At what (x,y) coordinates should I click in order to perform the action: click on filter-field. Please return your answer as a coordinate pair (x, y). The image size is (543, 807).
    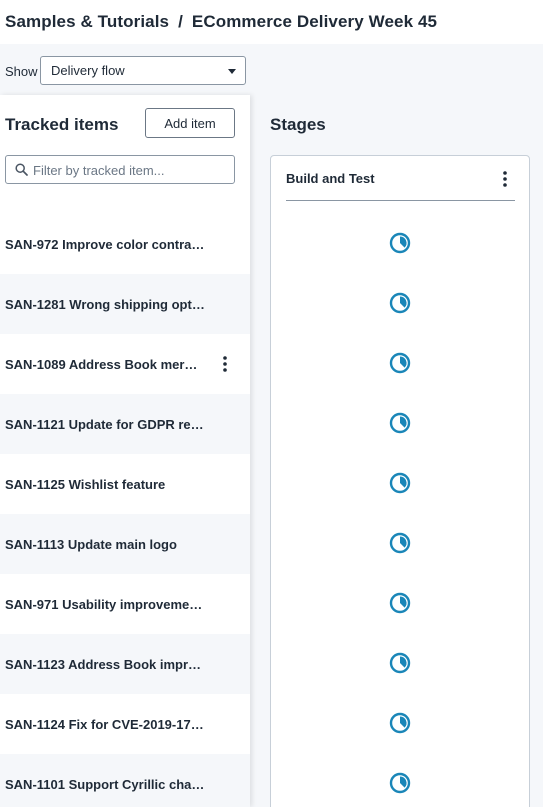
    Looking at the image, I should click on (120, 169).